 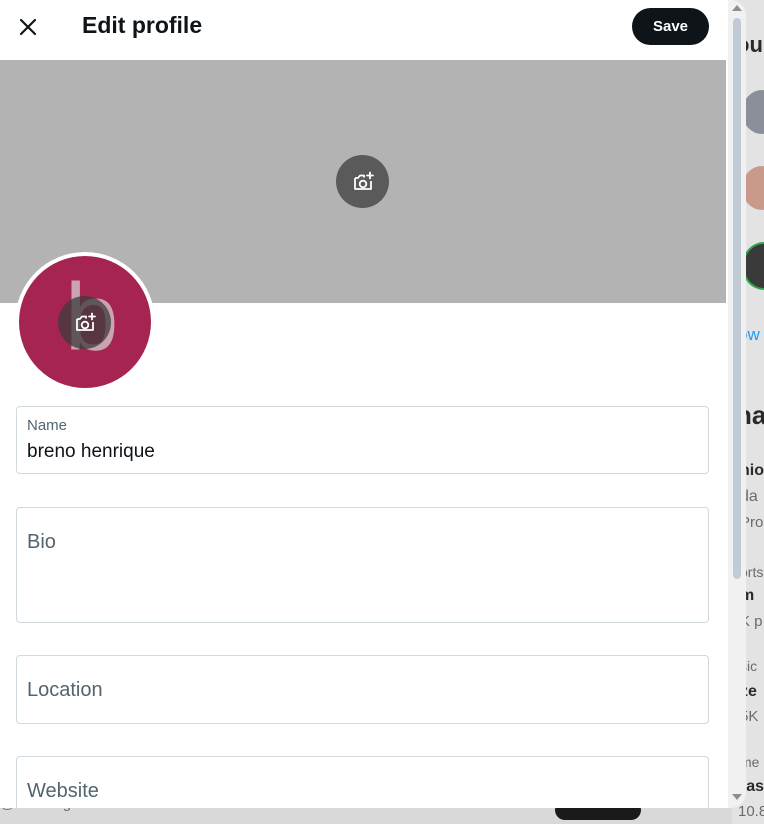 What do you see at coordinates (47, 425) in the screenshot?
I see `name-label: Name` at bounding box center [47, 425].